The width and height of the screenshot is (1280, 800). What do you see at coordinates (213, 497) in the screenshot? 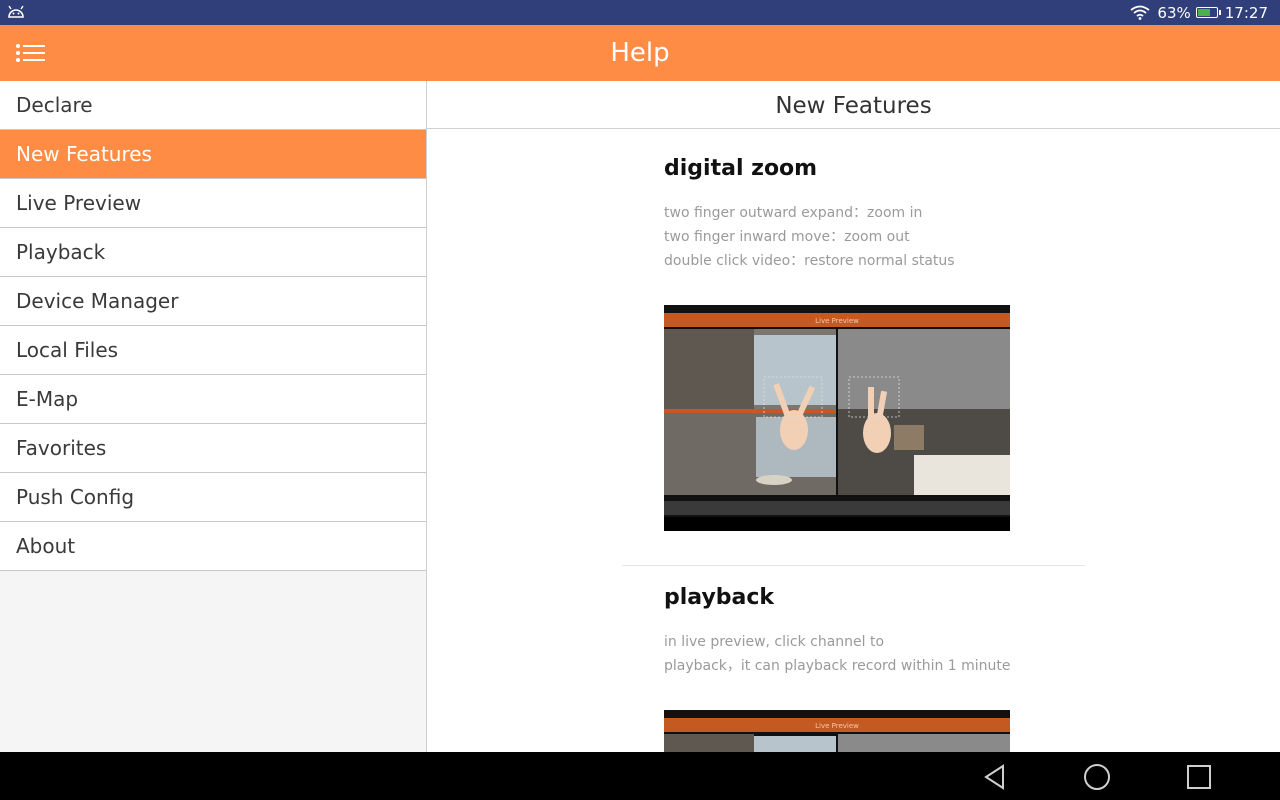
I see `sidebar-item-push-config: Push Config` at bounding box center [213, 497].